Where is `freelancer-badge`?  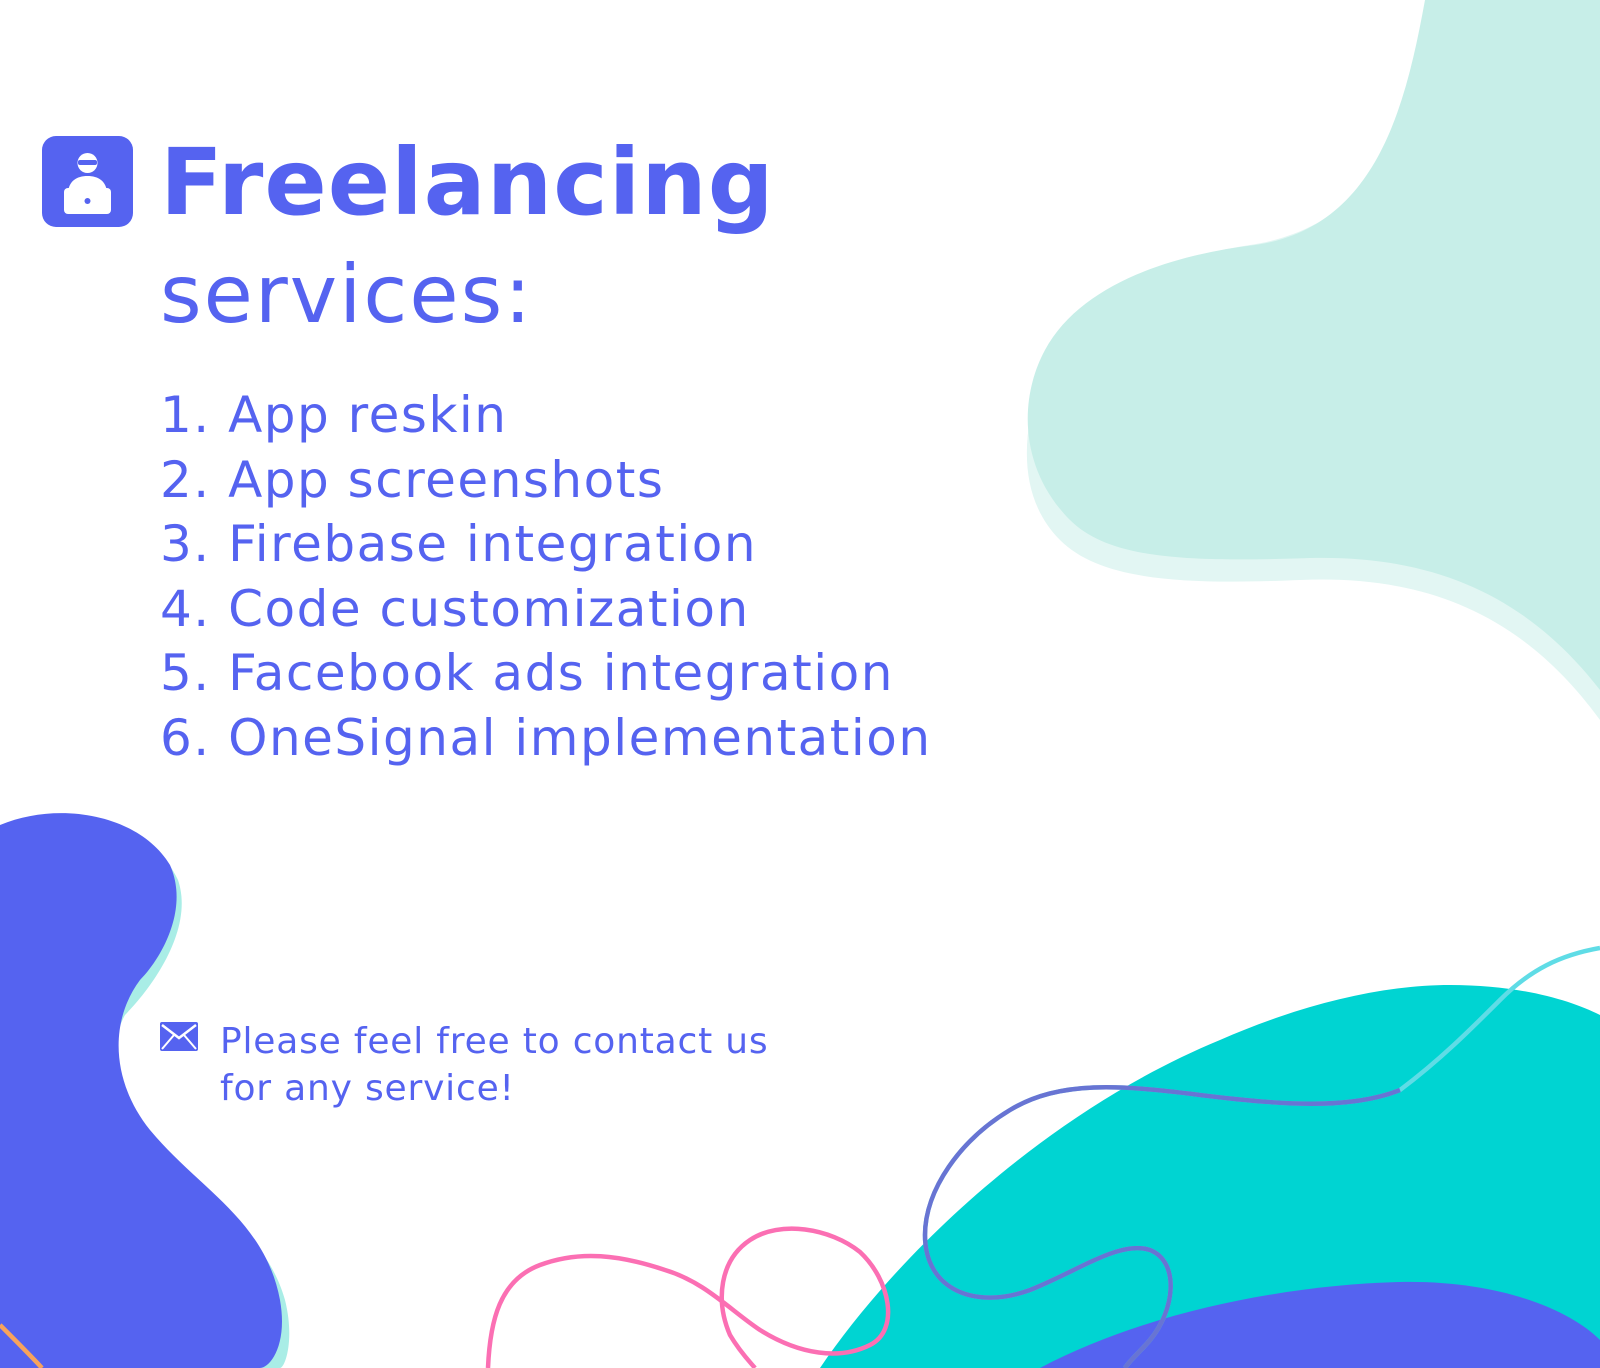
freelancer-badge is located at coordinates (87, 181).